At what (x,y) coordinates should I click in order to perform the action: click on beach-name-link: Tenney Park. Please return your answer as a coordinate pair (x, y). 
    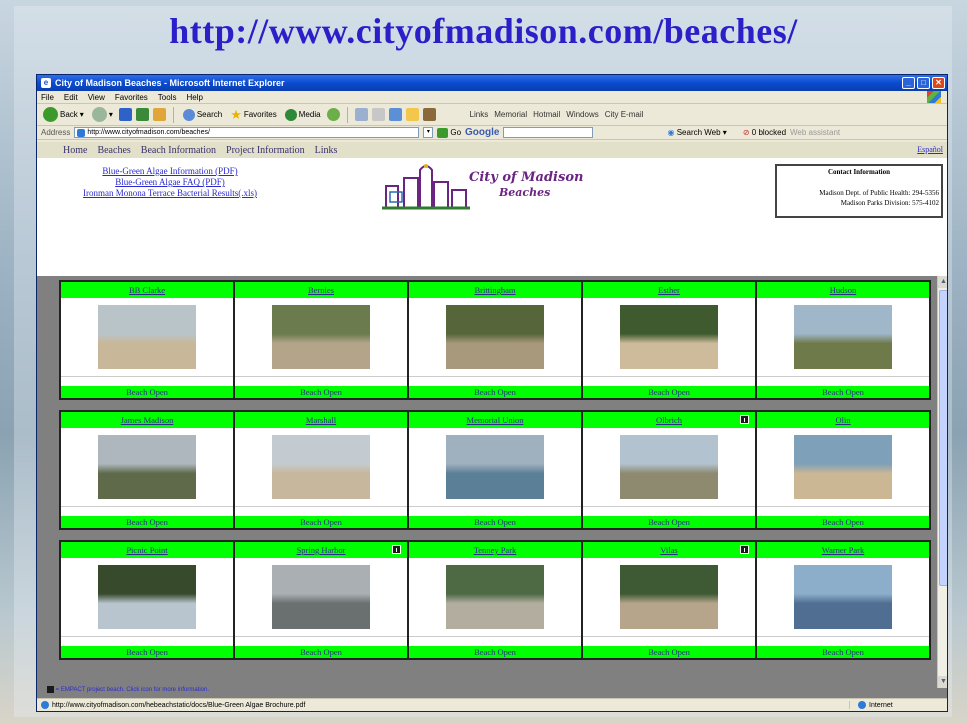
    Looking at the image, I should click on (495, 550).